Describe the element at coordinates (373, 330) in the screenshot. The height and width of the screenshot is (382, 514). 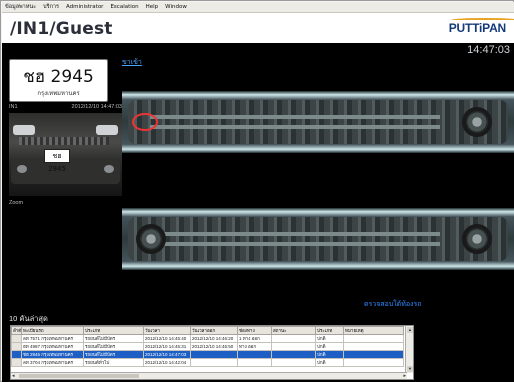
I see `column-header: หมายเหตุ` at that location.